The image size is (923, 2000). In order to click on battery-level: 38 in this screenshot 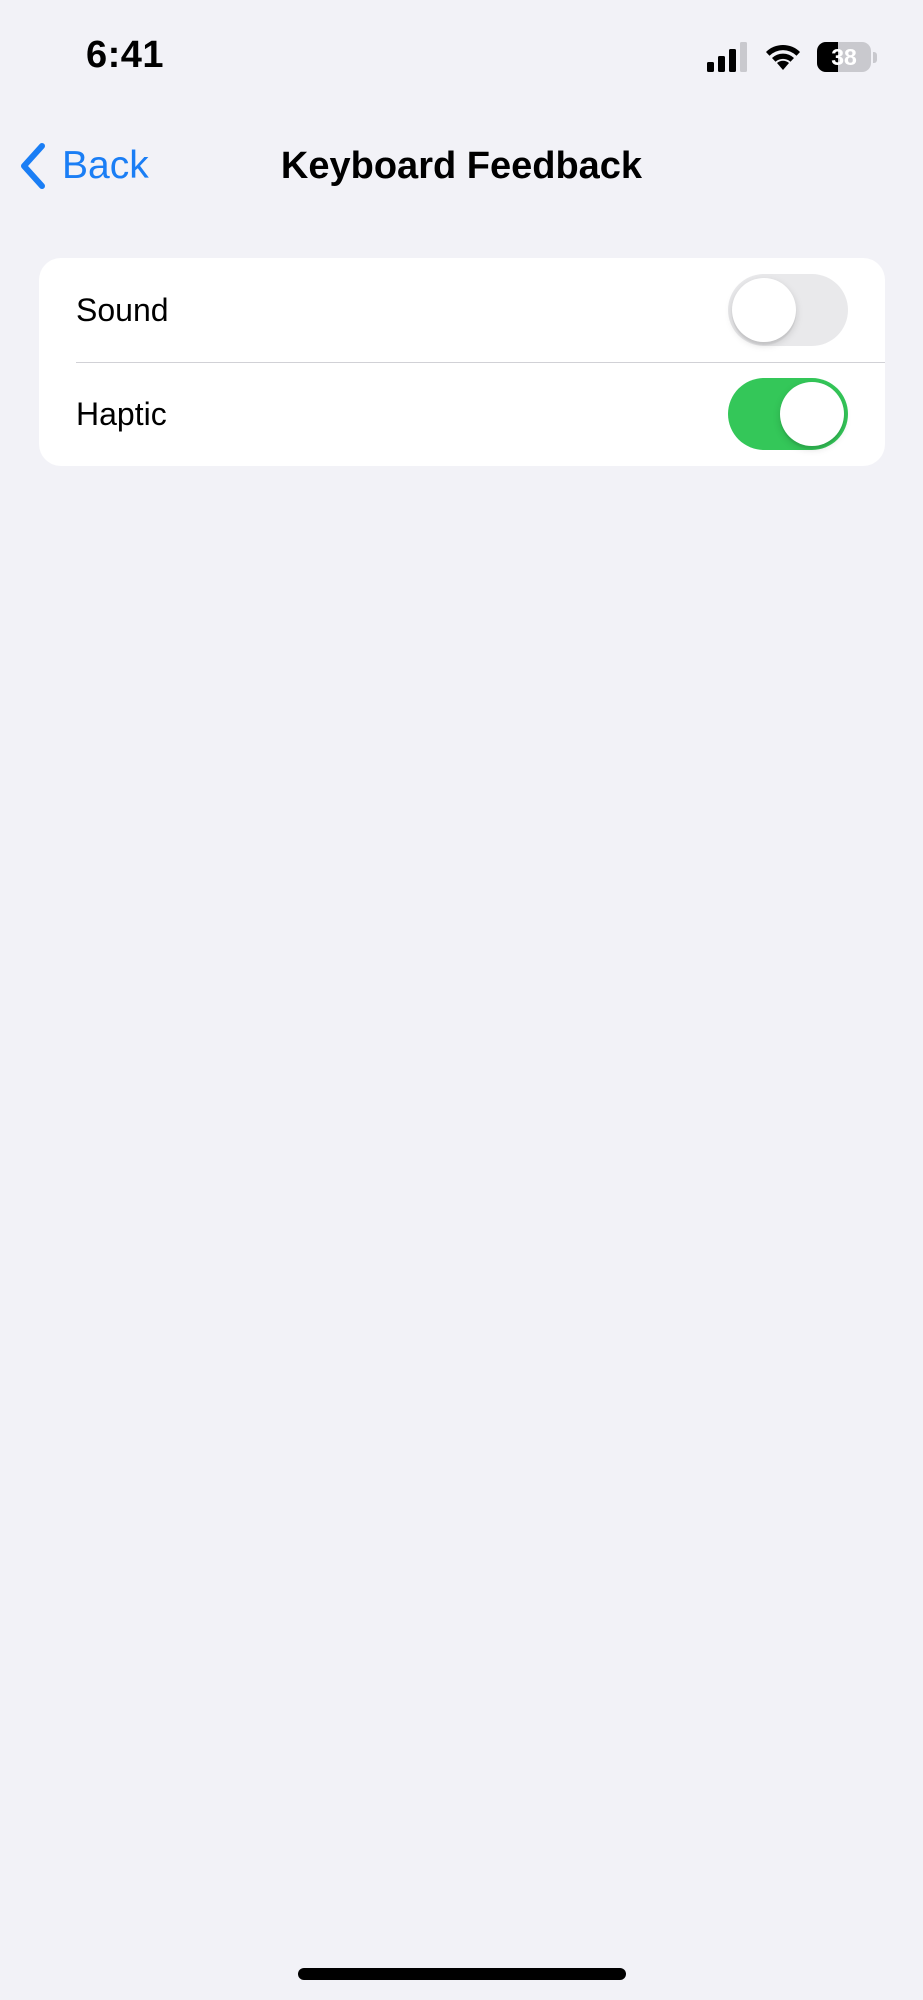, I will do `click(844, 56)`.